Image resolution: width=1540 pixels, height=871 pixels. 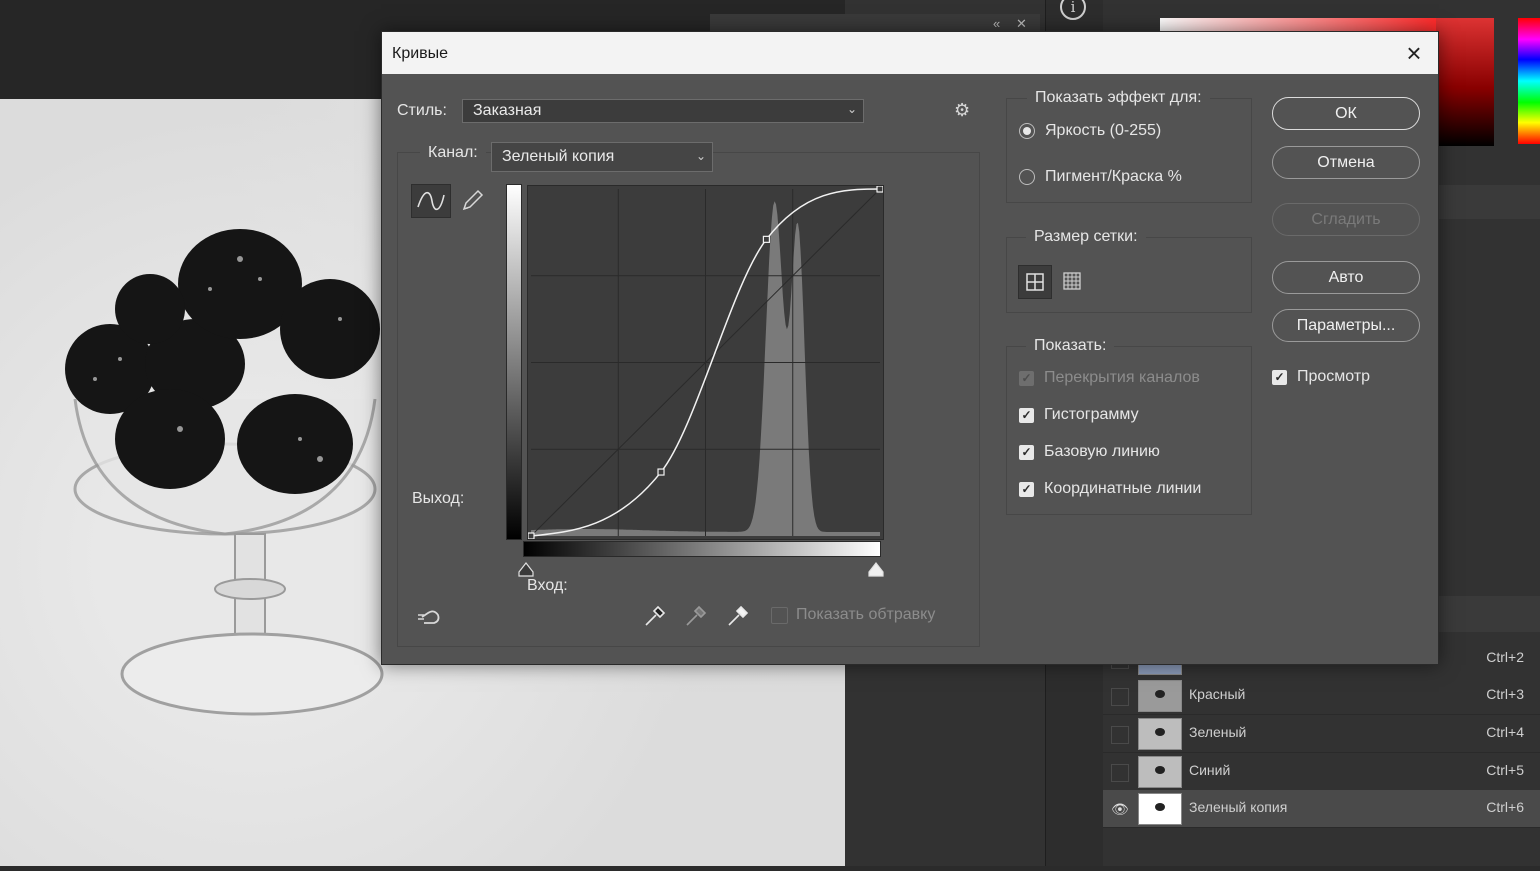 I want to click on output-gradient-bar, so click(x=514, y=362).